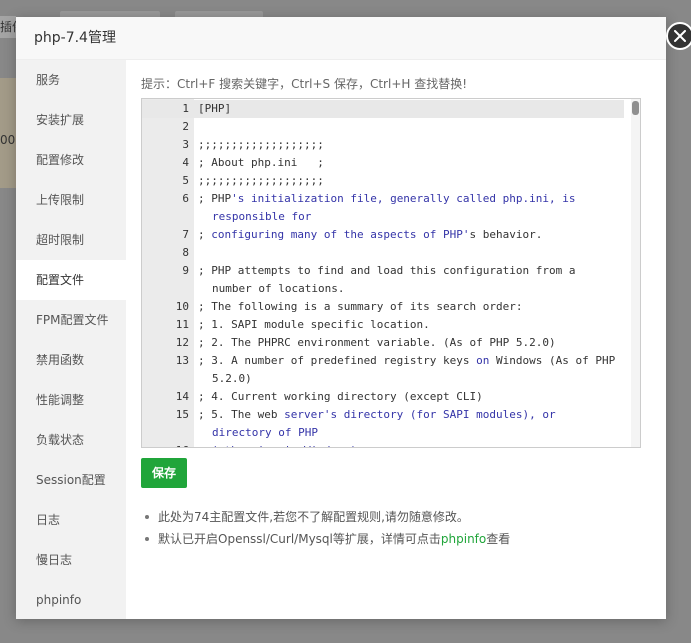 The width and height of the screenshot is (691, 643). I want to click on line-number: 5, so click(185, 180).